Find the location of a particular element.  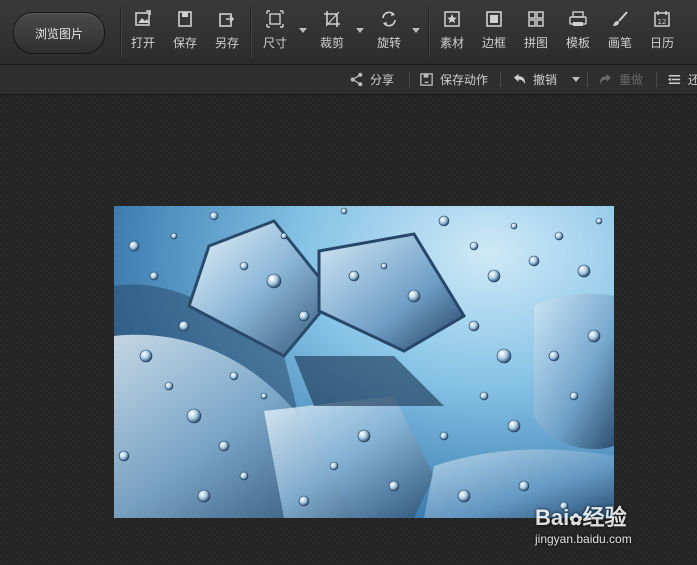

collage-label: 拼图 is located at coordinates (535, 43).